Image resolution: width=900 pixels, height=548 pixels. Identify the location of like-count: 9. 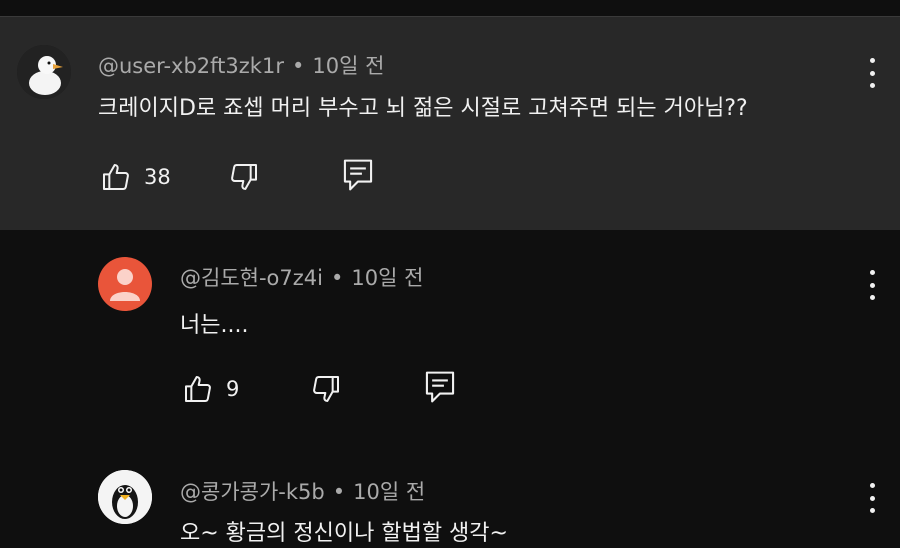
(233, 389).